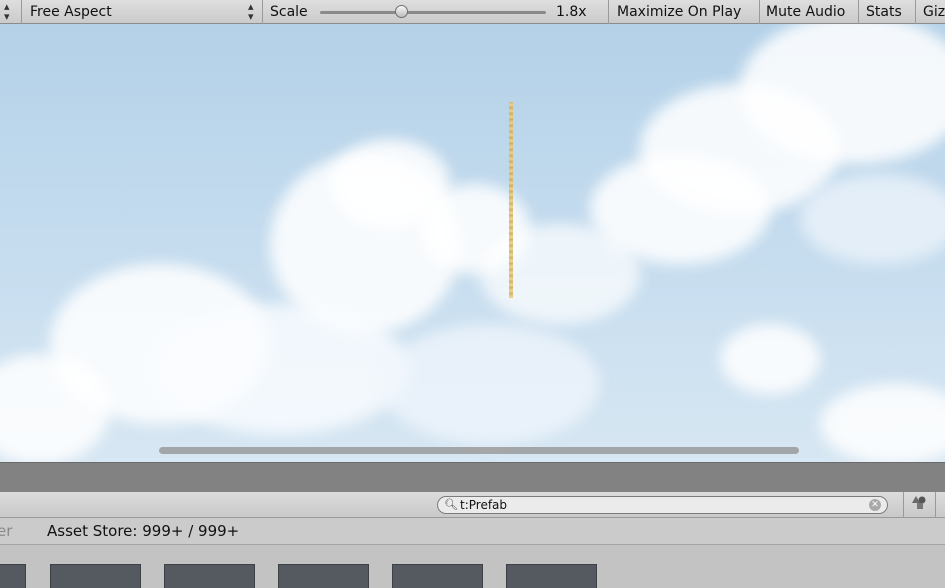 The height and width of the screenshot is (588, 945). I want to click on maximize-on-play-toggle: Maximize On Play, so click(679, 12).